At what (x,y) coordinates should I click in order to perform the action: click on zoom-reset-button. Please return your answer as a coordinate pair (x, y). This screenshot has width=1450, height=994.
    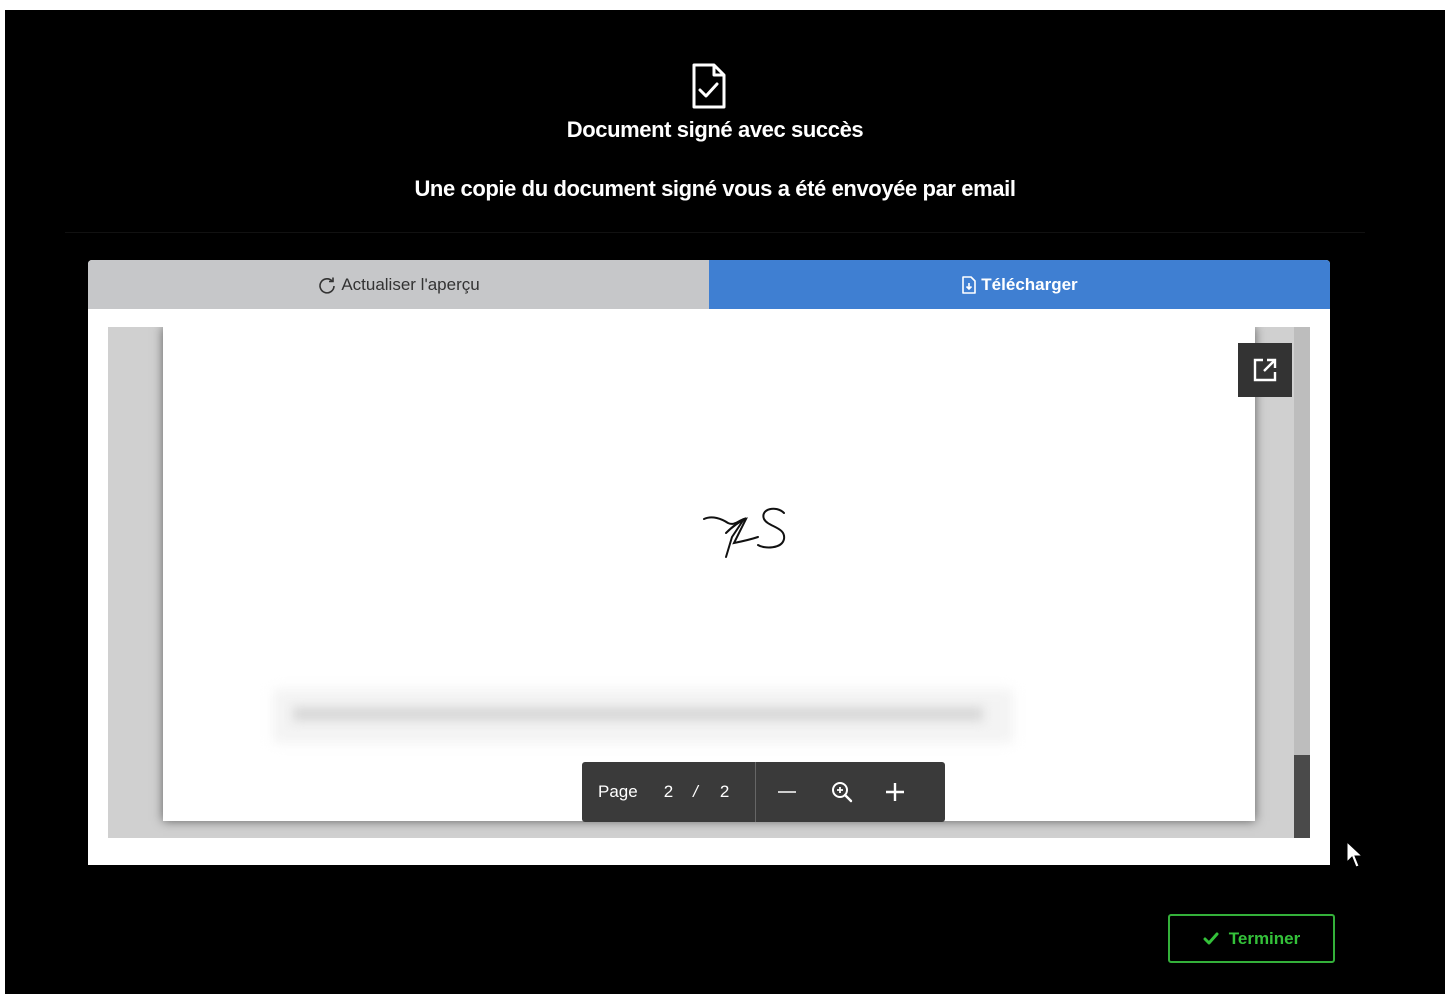
    Looking at the image, I should click on (842, 792).